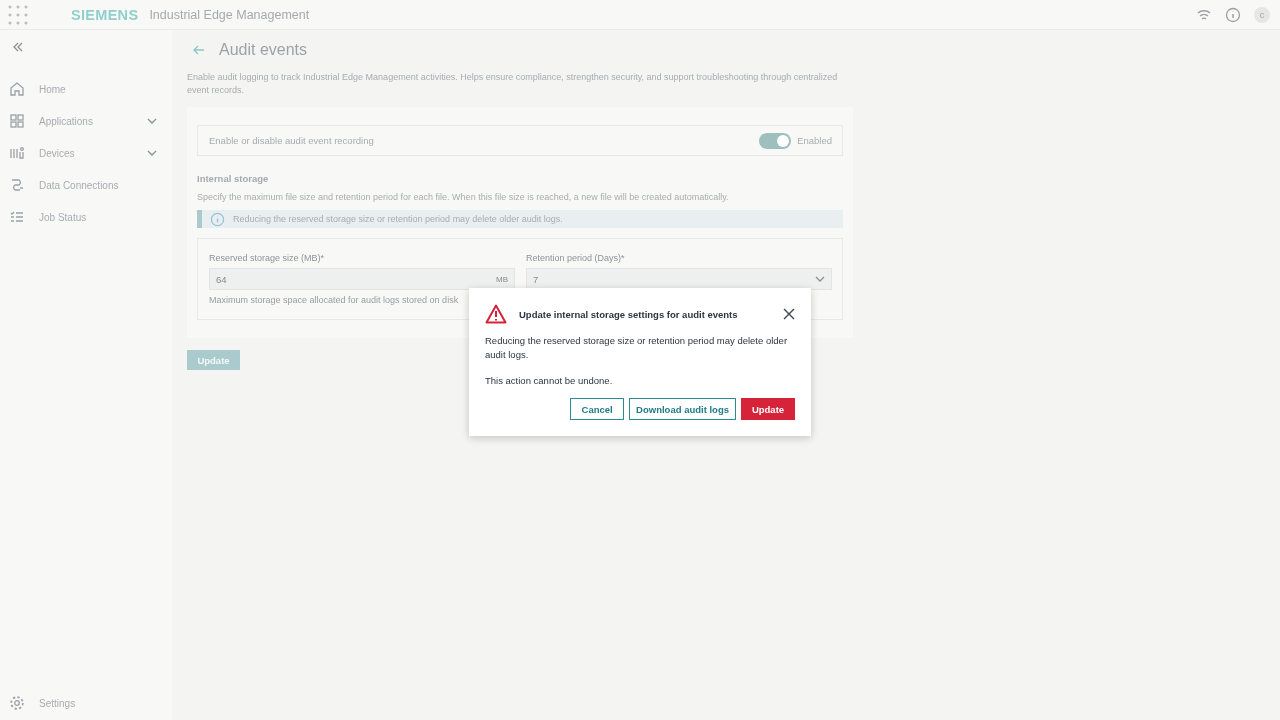 Image resolution: width=1280 pixels, height=720 pixels. I want to click on input-field: 64 MB, so click(362, 279).